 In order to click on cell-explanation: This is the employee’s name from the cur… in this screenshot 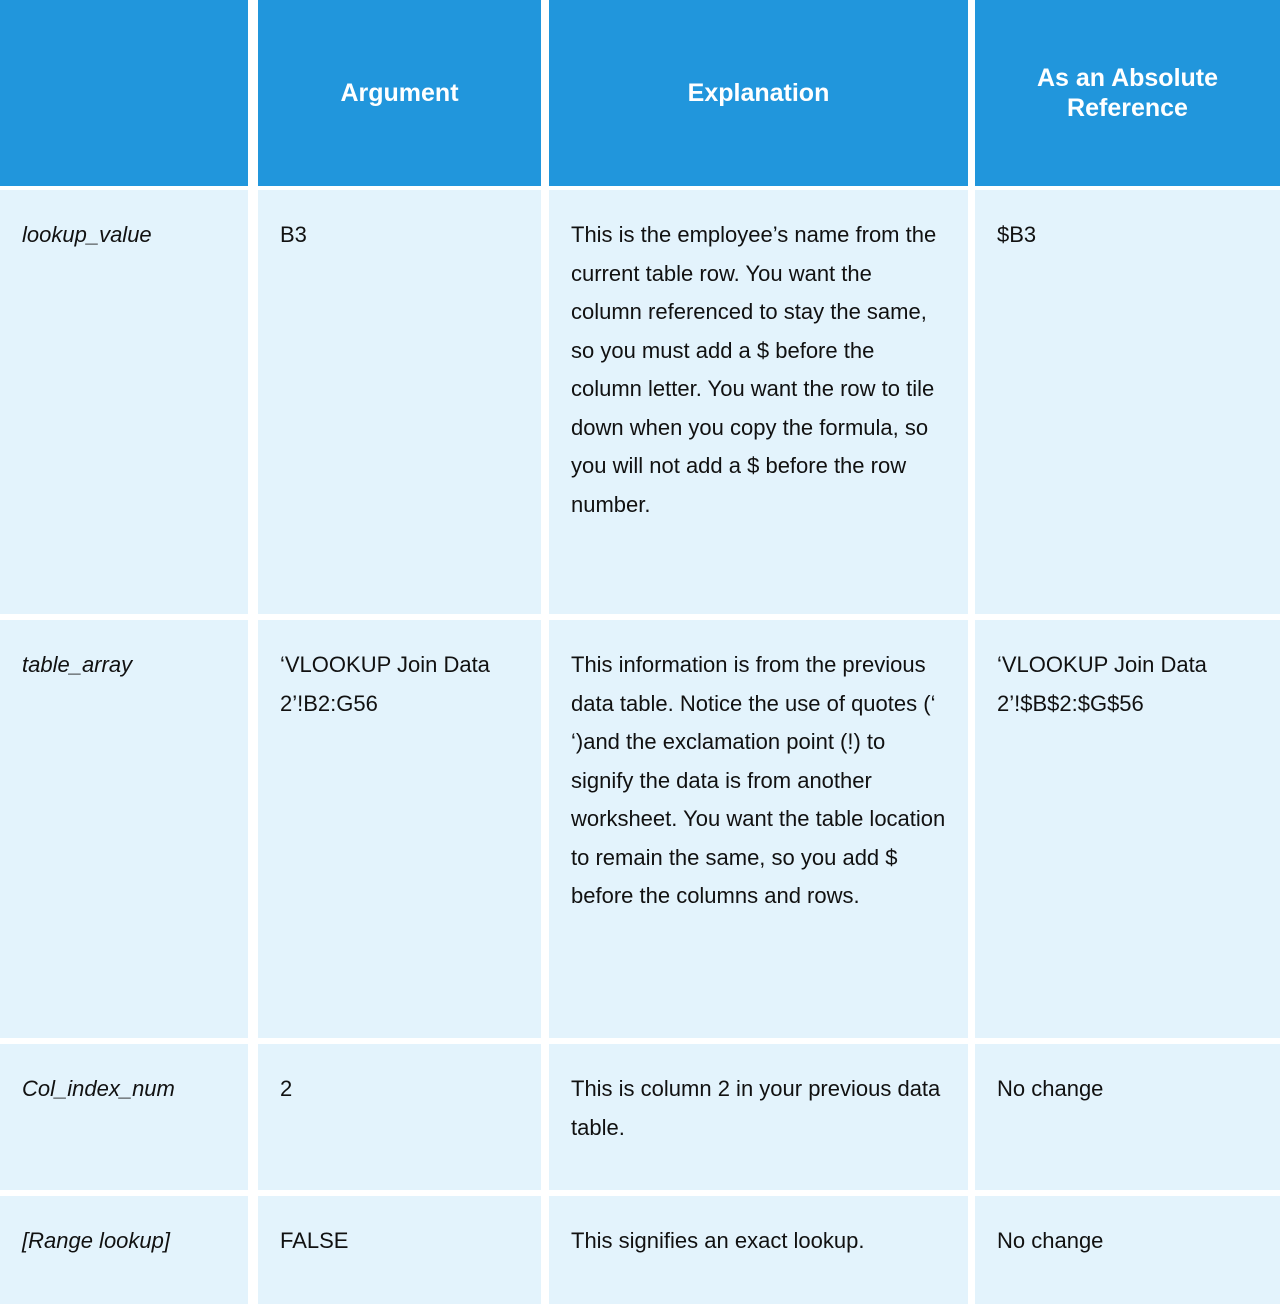, I will do `click(758, 402)`.